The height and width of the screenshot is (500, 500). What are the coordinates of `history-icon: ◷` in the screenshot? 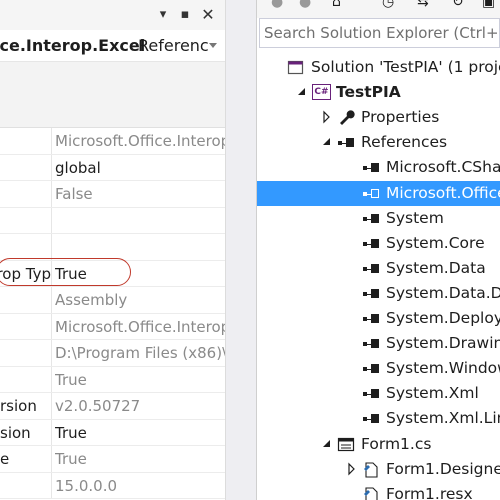 It's located at (388, 5).